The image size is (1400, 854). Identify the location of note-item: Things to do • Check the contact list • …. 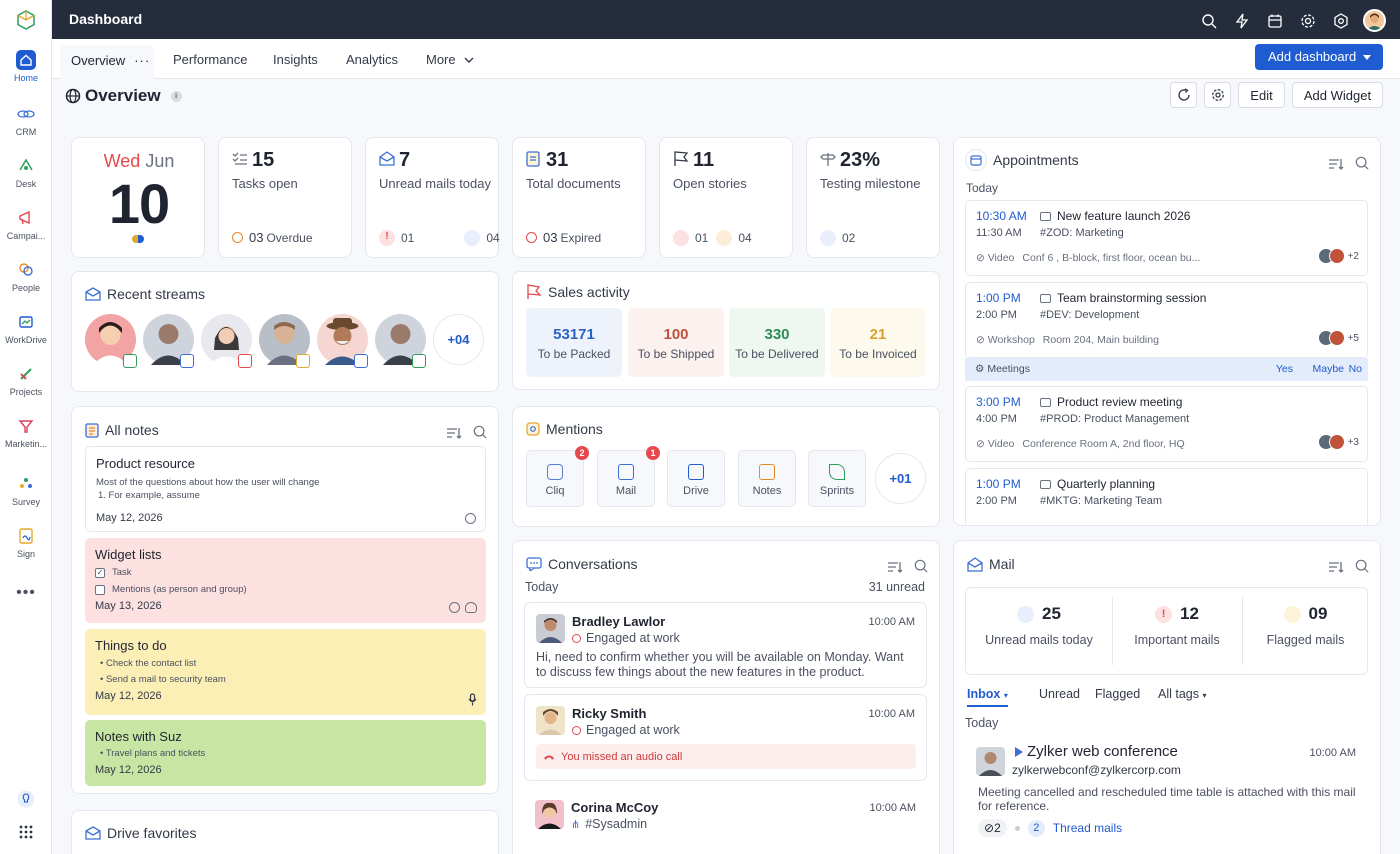
(285, 672).